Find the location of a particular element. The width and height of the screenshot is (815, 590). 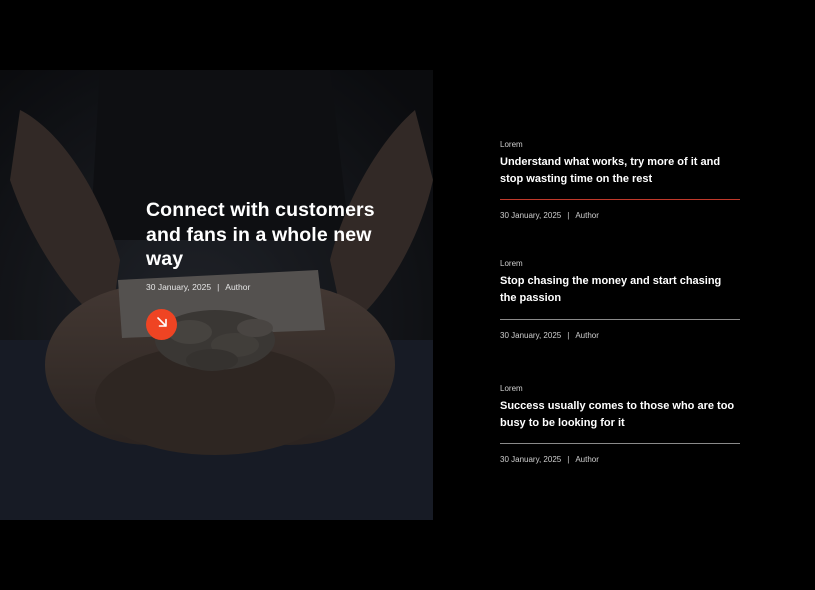

arrow-down-right-icon is located at coordinates (162, 324).